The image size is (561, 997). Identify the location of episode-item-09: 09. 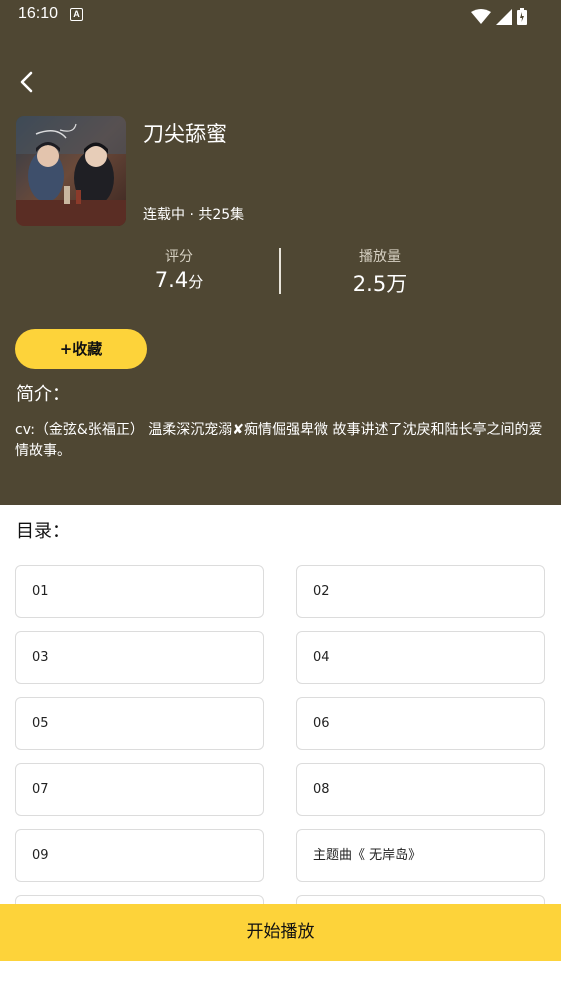
(139, 855).